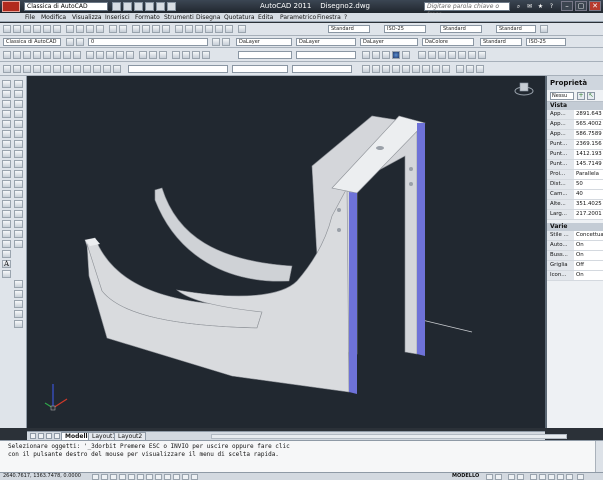  What do you see at coordinates (6, 254) in the screenshot?
I see `table-icon` at bounding box center [6, 254].